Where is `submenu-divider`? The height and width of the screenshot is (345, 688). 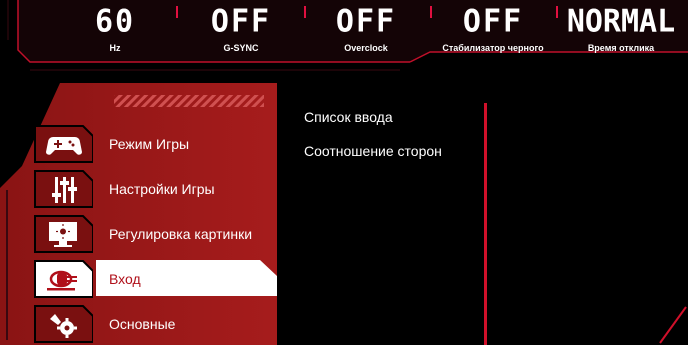
submenu-divider is located at coordinates (485, 224).